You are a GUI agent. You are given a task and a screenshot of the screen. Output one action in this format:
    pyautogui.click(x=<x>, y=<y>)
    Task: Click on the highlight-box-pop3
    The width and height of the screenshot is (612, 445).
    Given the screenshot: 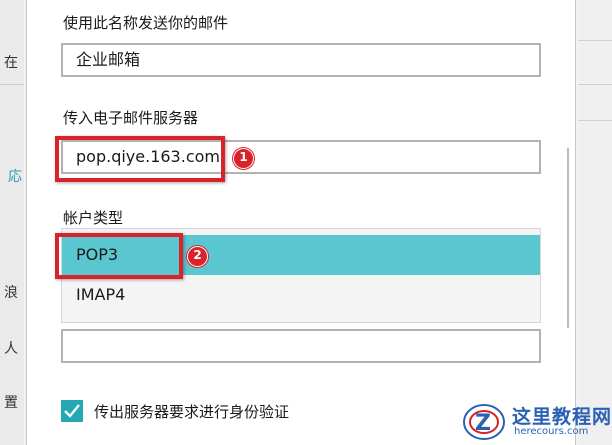 What is the action you would take?
    pyautogui.click(x=119, y=256)
    